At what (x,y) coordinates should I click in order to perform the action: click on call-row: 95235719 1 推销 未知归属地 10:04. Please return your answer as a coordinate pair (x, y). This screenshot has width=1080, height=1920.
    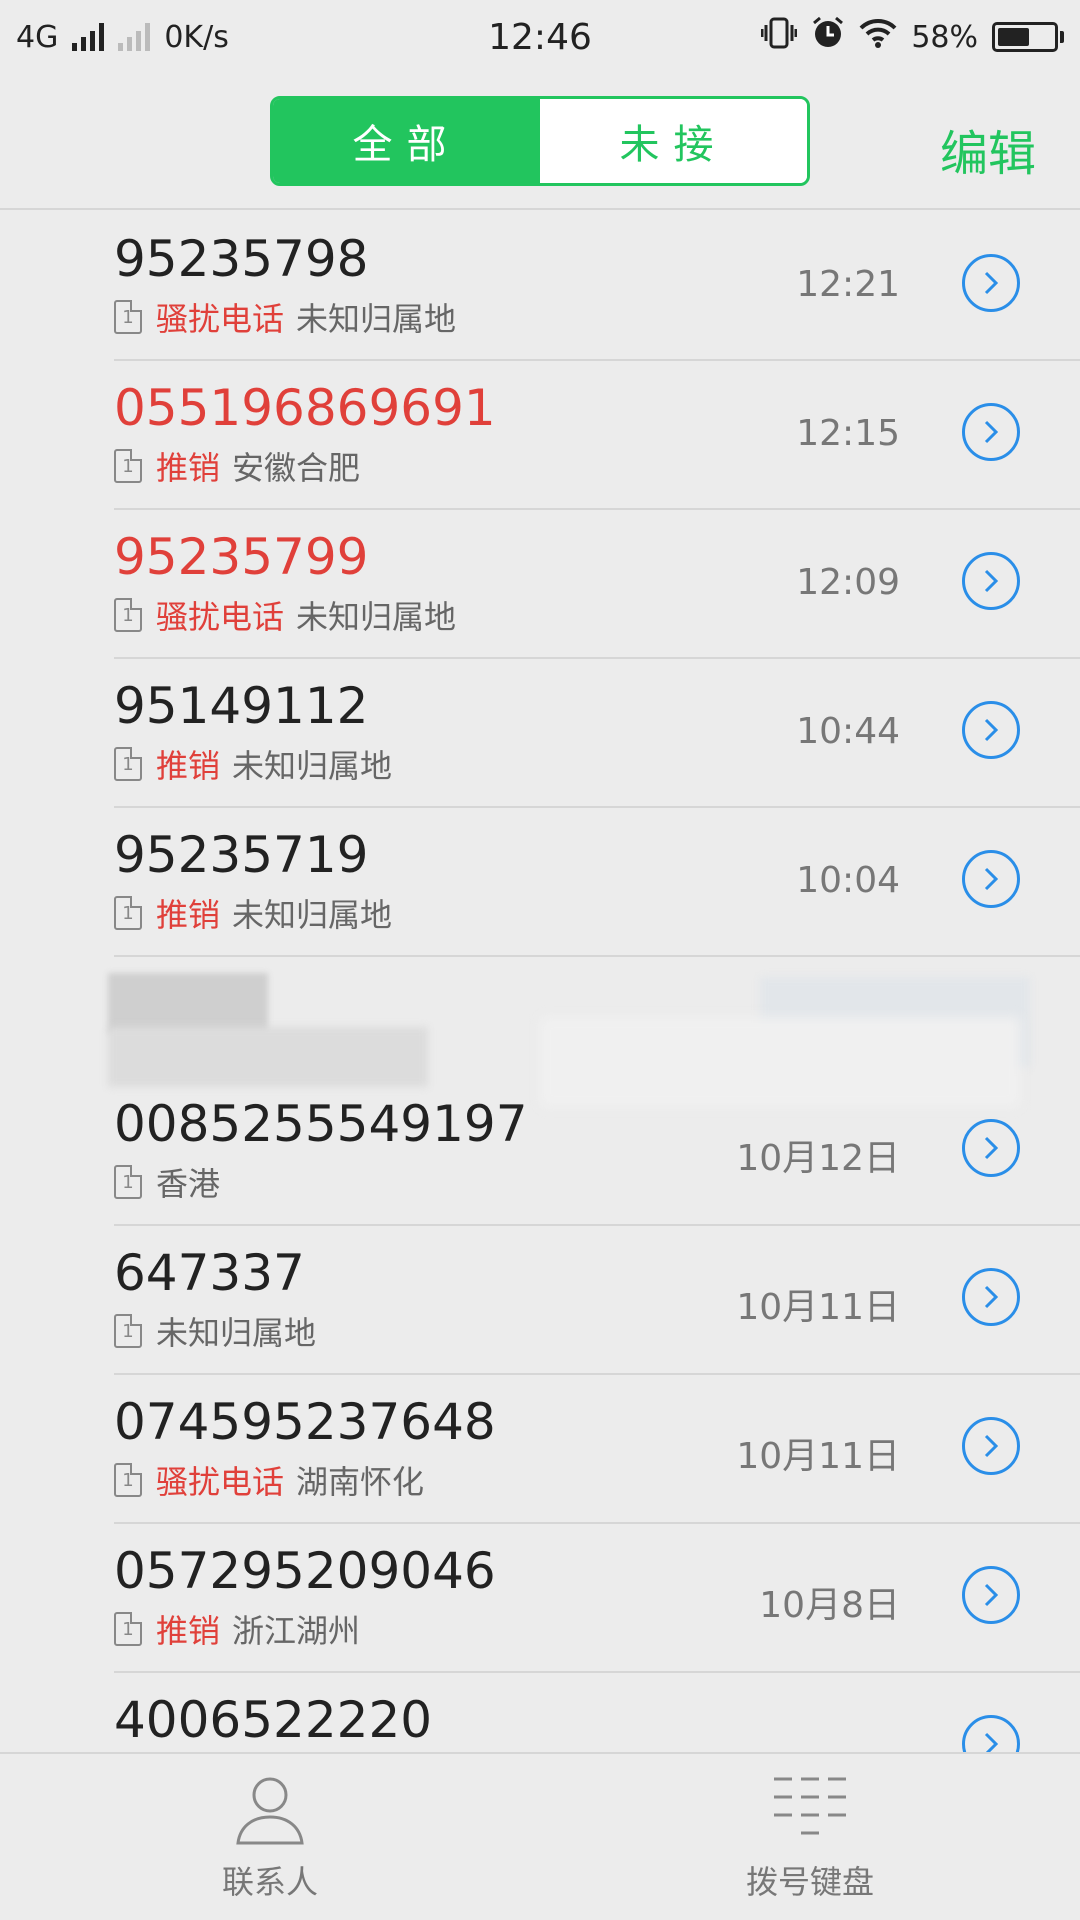
    Looking at the image, I should click on (597, 882).